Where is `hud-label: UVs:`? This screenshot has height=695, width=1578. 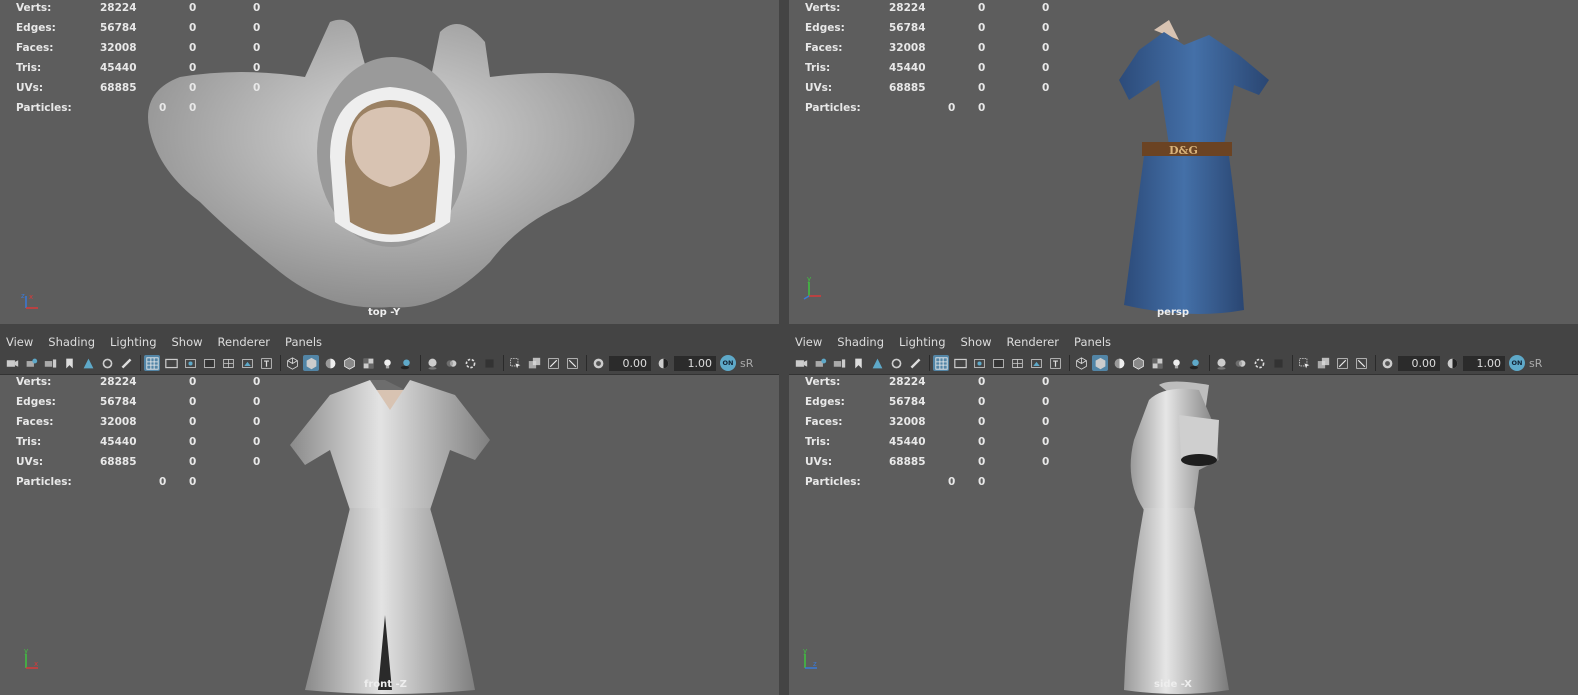
hud-label: UVs: is located at coordinates (819, 462).